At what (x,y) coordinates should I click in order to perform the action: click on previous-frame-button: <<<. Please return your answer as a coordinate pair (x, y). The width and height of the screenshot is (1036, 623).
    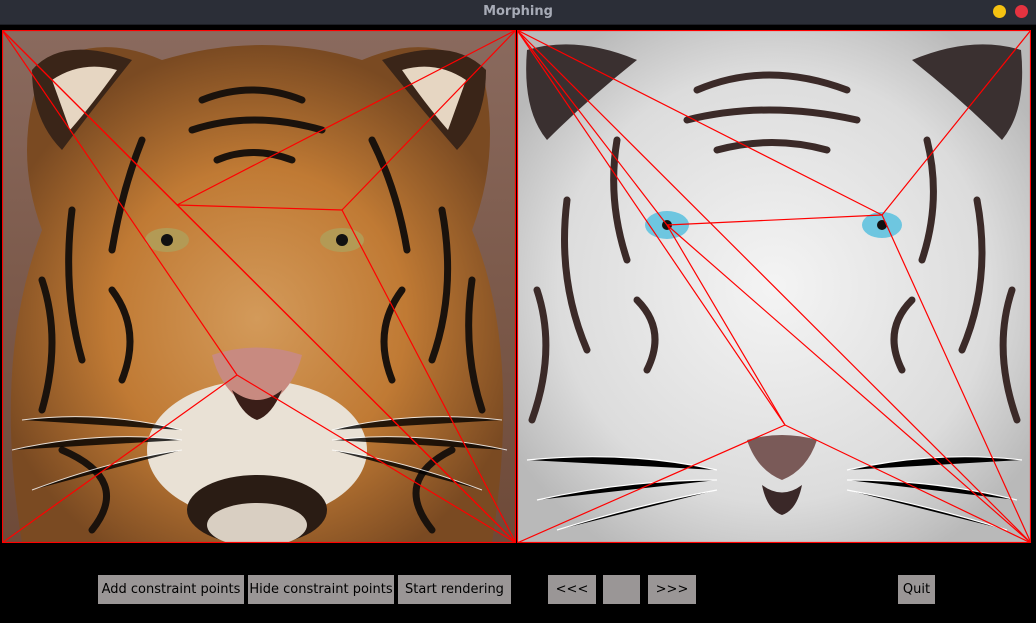
    Looking at the image, I should click on (572, 589).